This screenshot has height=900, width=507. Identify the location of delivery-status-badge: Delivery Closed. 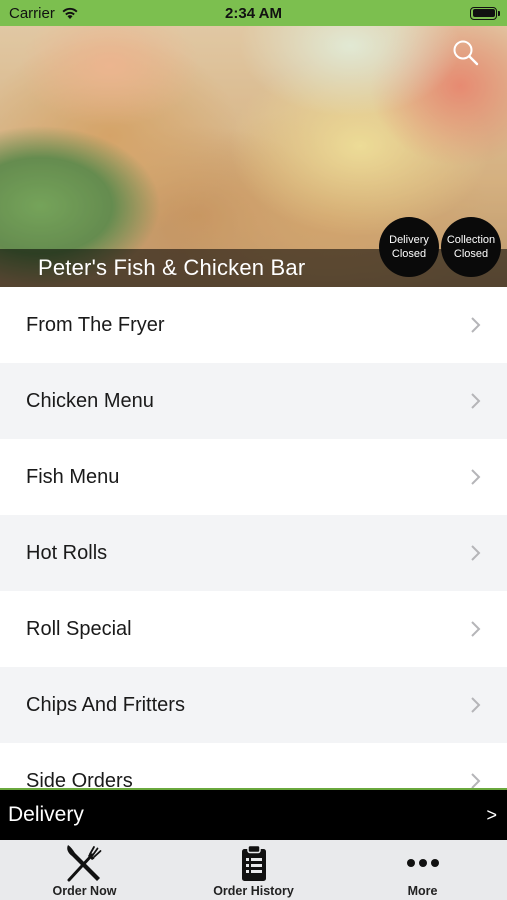
(409, 247).